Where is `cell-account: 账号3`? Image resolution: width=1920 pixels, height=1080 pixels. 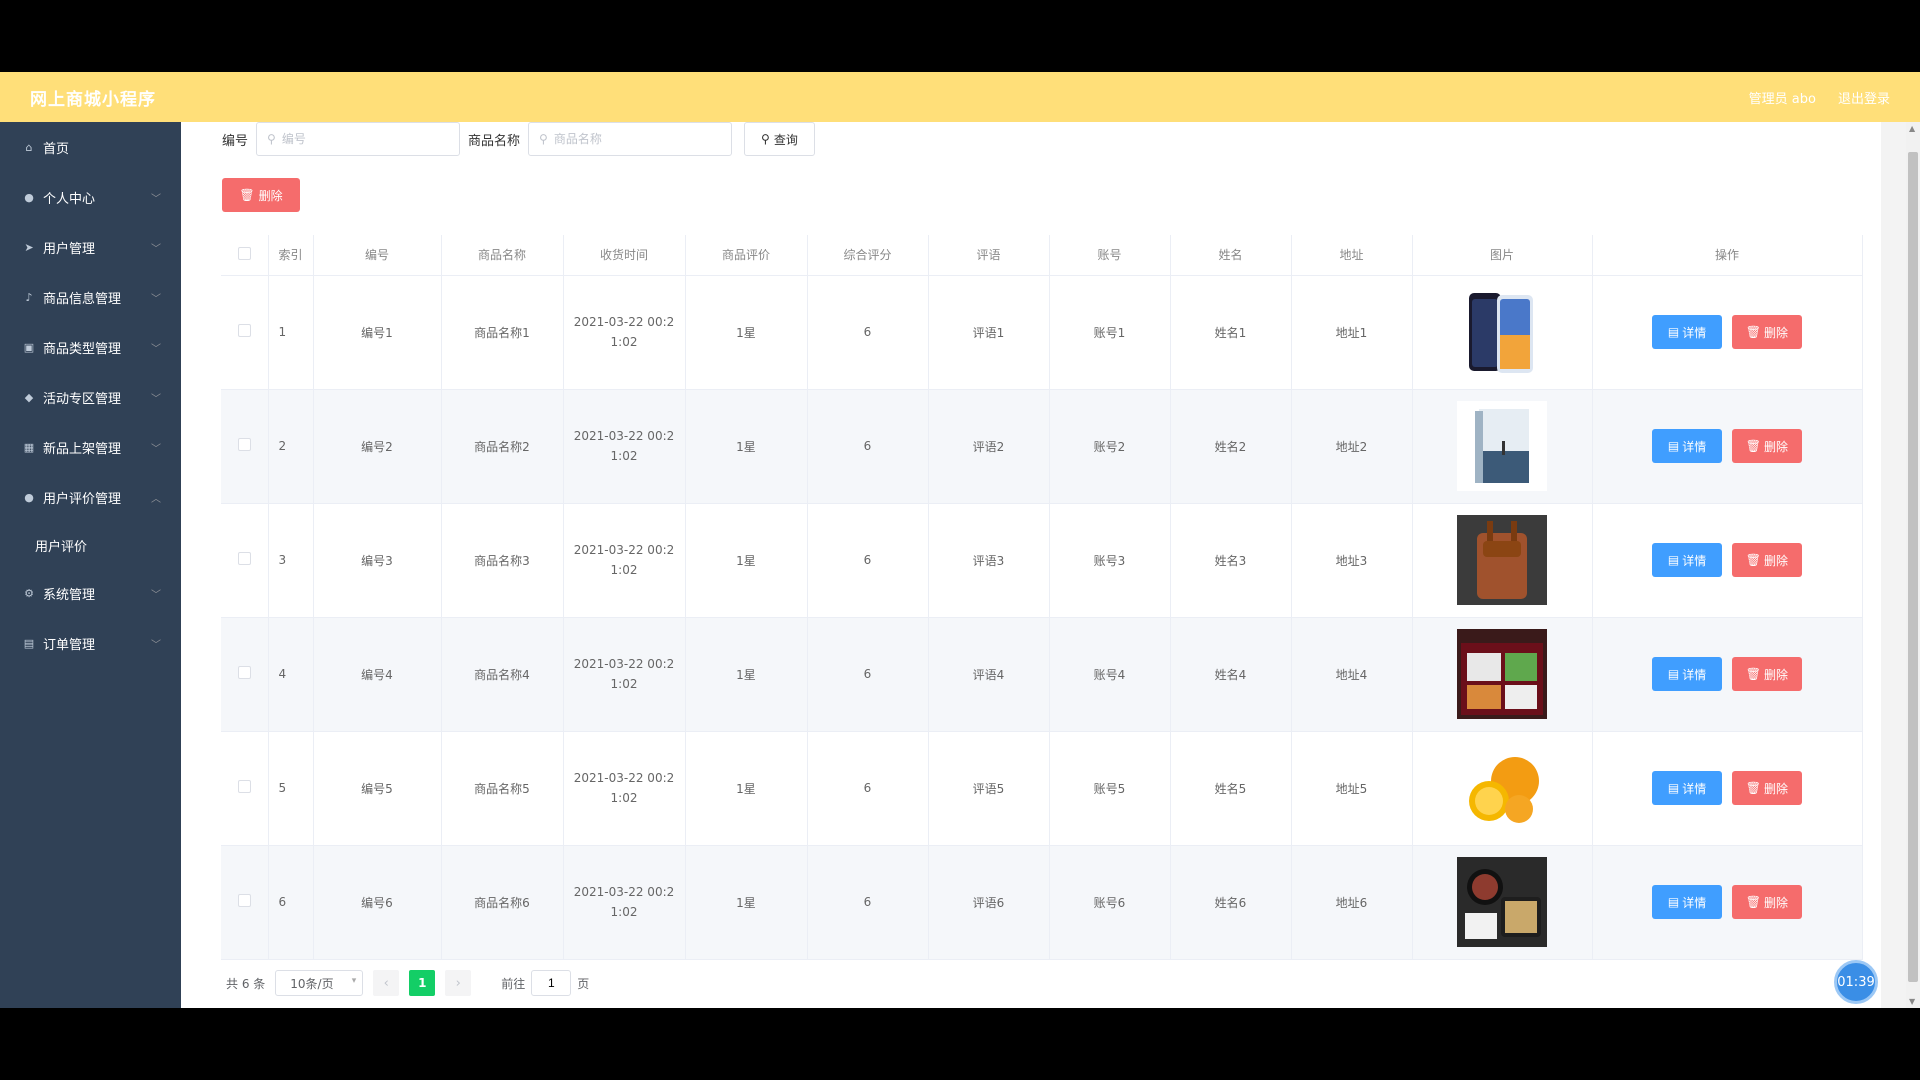
cell-account: 账号3 is located at coordinates (1110, 560).